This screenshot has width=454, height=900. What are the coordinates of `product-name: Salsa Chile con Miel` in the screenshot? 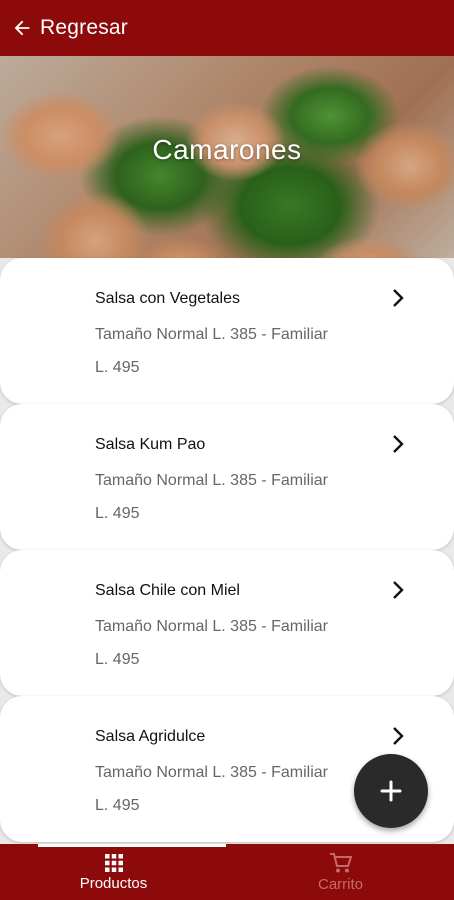 It's located at (167, 590).